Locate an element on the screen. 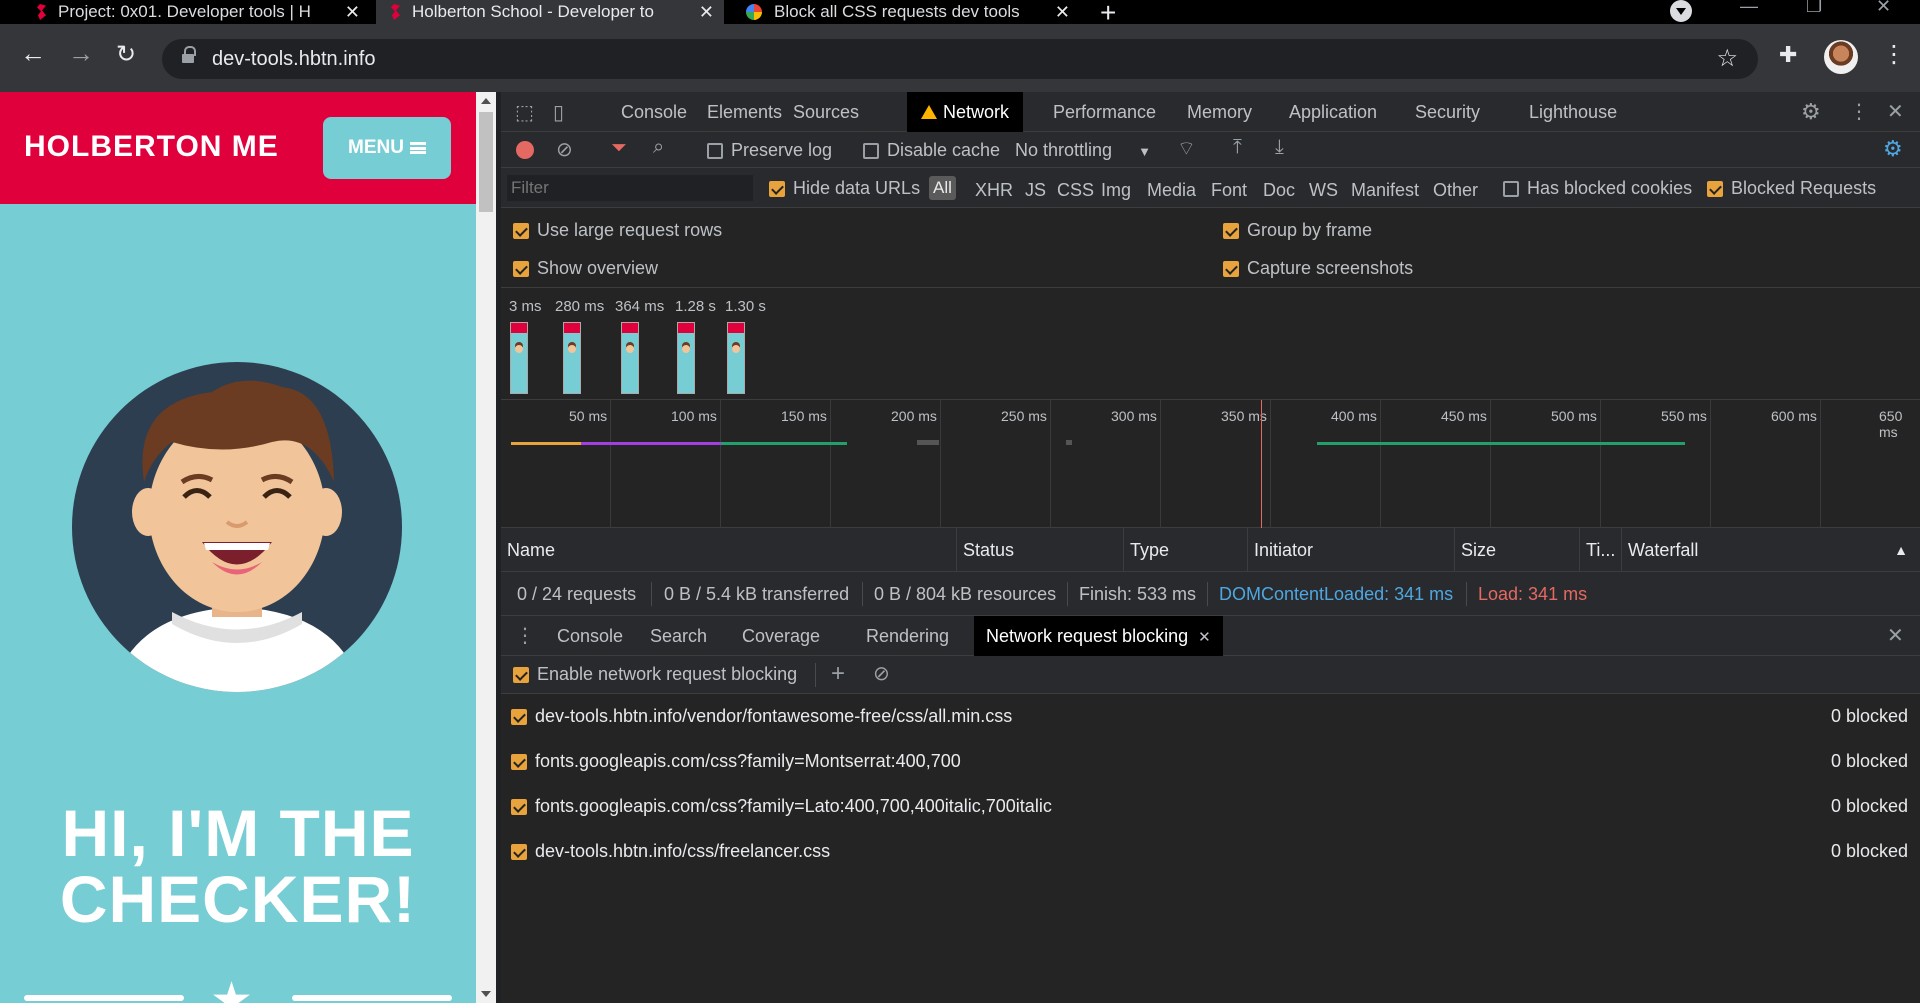 The width and height of the screenshot is (1920, 1003). clear-icon: ⊘ is located at coordinates (564, 149).